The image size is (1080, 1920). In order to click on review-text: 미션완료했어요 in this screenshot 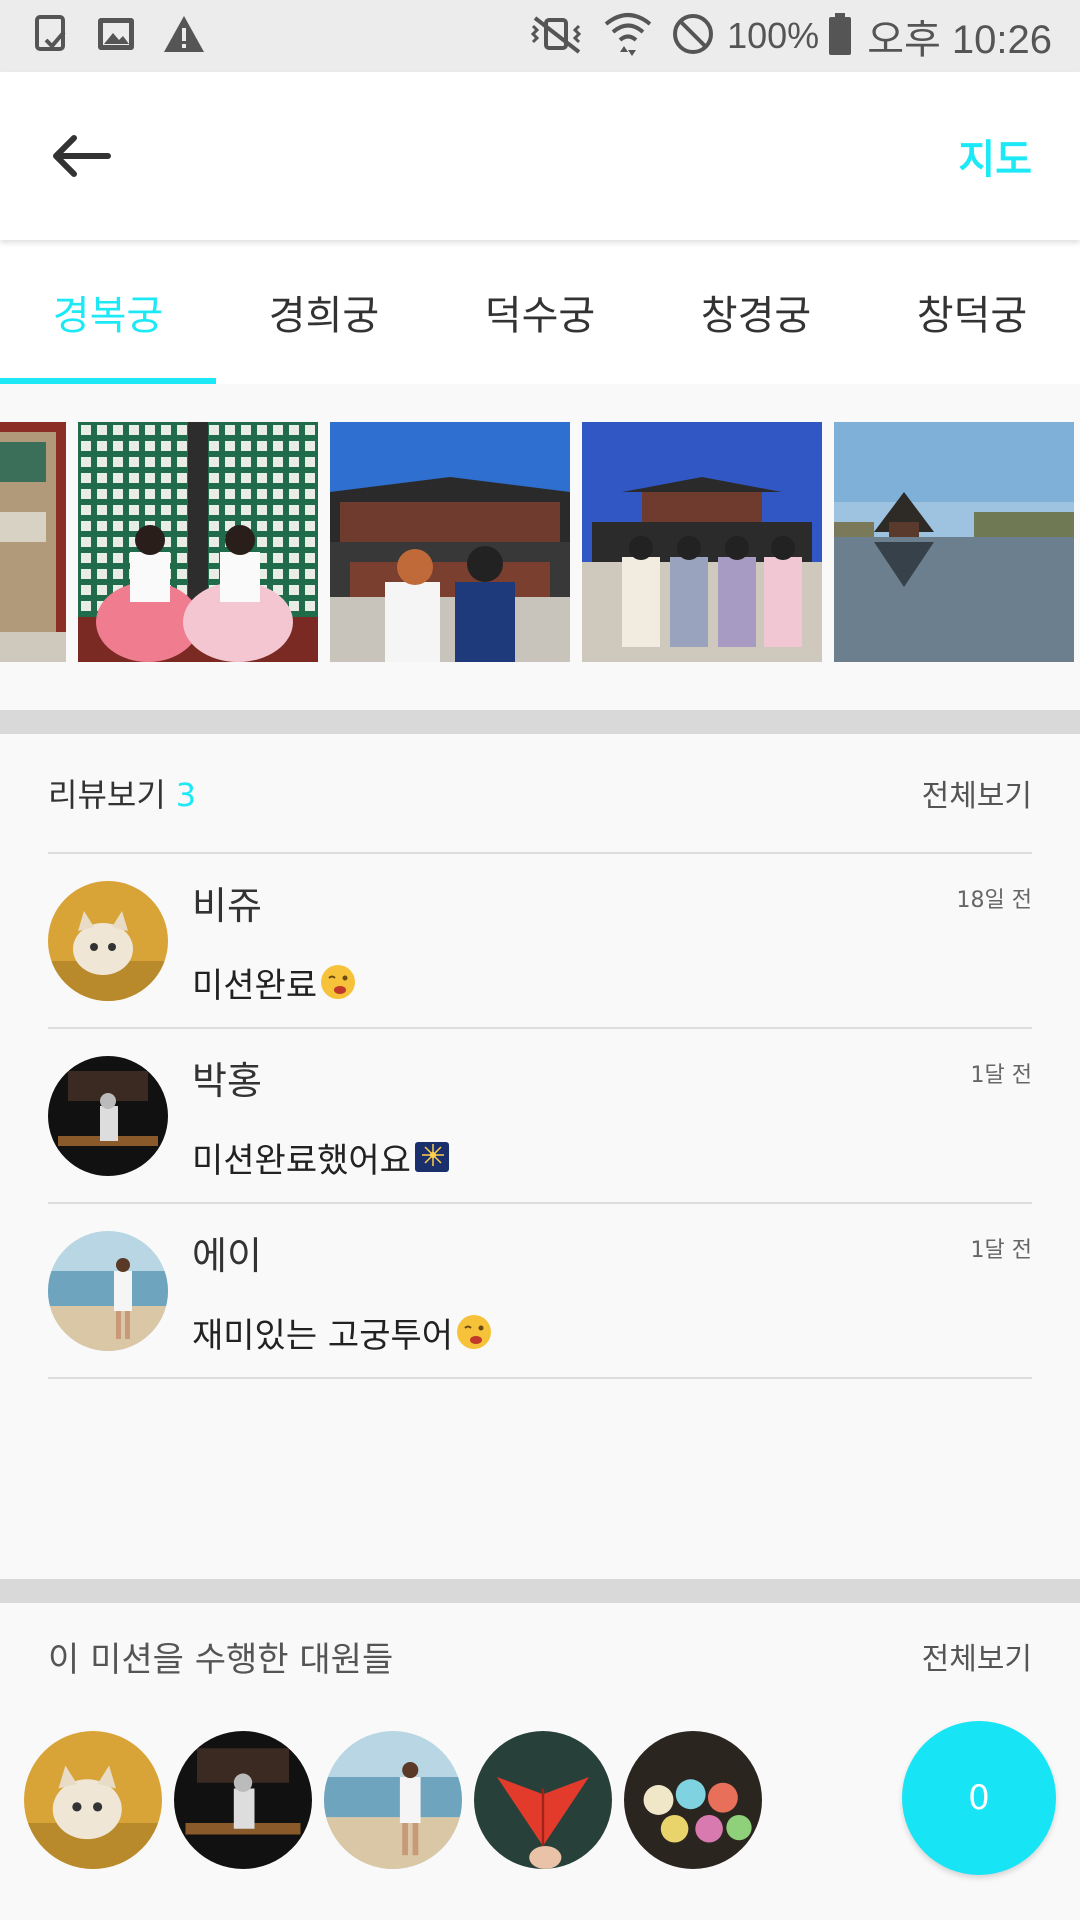, I will do `click(301, 1160)`.